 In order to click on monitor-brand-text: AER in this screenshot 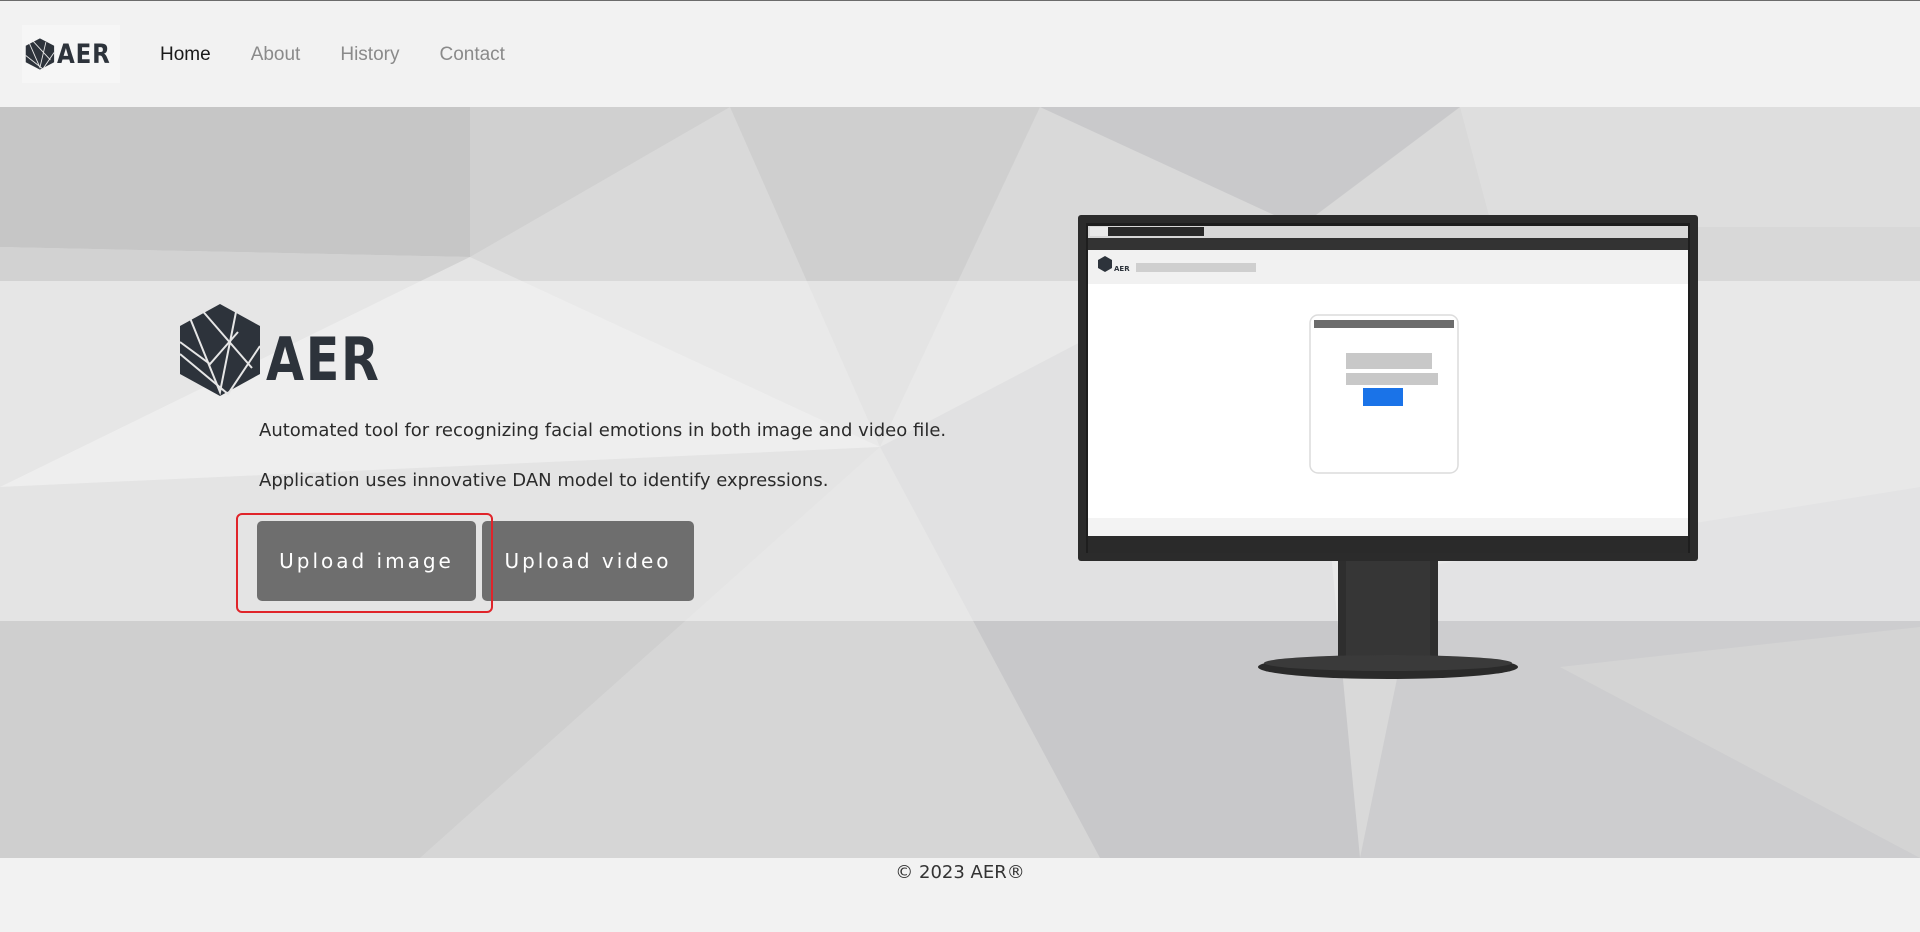, I will do `click(1122, 269)`.